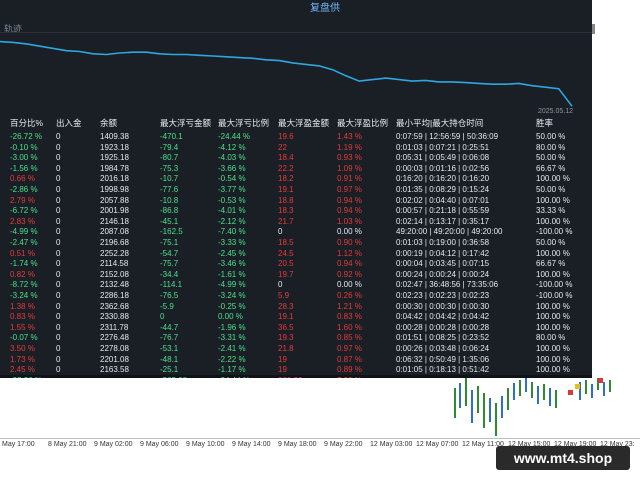 The width and height of the screenshot is (640, 480). What do you see at coordinates (349, 359) in the screenshot?
I see `cell-max-profit-ratio: 0.87 %` at bounding box center [349, 359].